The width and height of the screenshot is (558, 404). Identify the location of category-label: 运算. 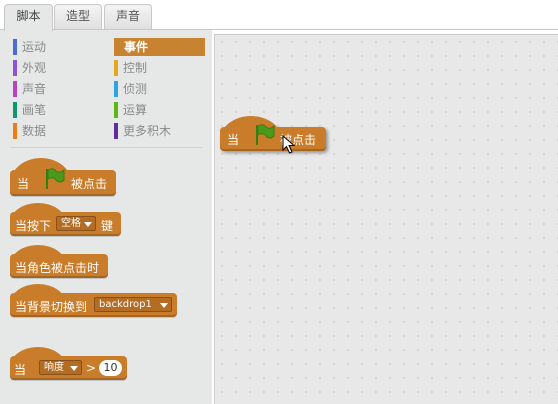
(135, 110).